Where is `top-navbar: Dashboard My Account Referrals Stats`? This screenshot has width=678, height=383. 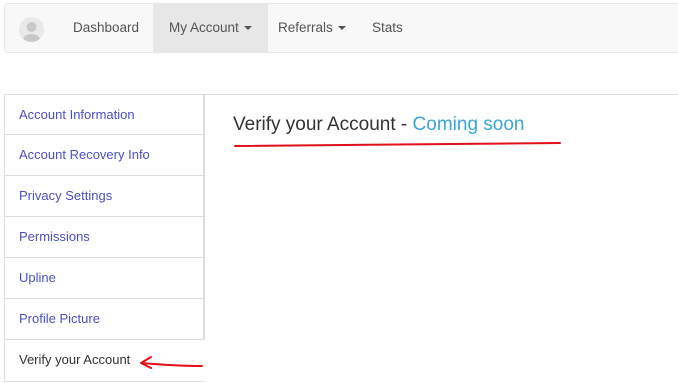
top-navbar: Dashboard My Account Referrals Stats is located at coordinates (341, 28).